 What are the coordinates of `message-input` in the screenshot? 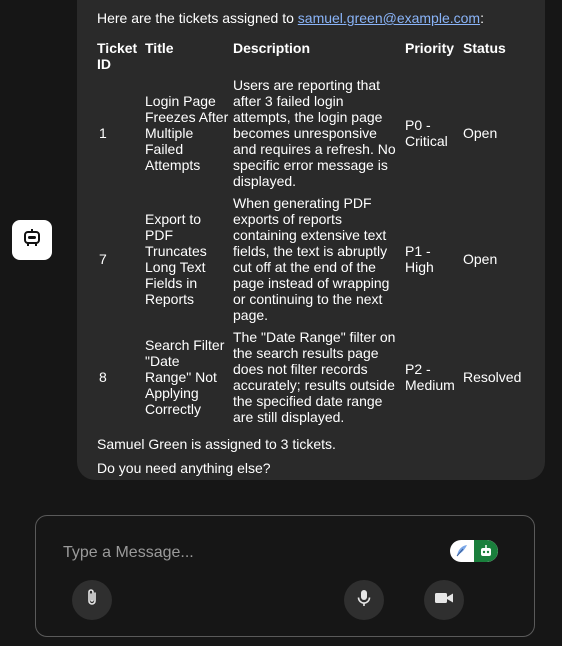 It's located at (243, 553).